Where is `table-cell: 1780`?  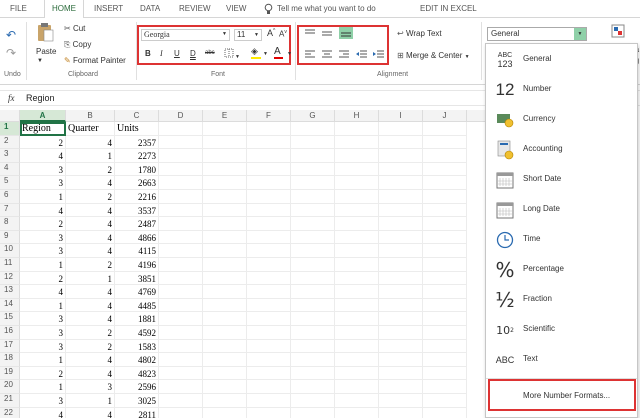
table-cell: 1780 is located at coordinates (137, 169).